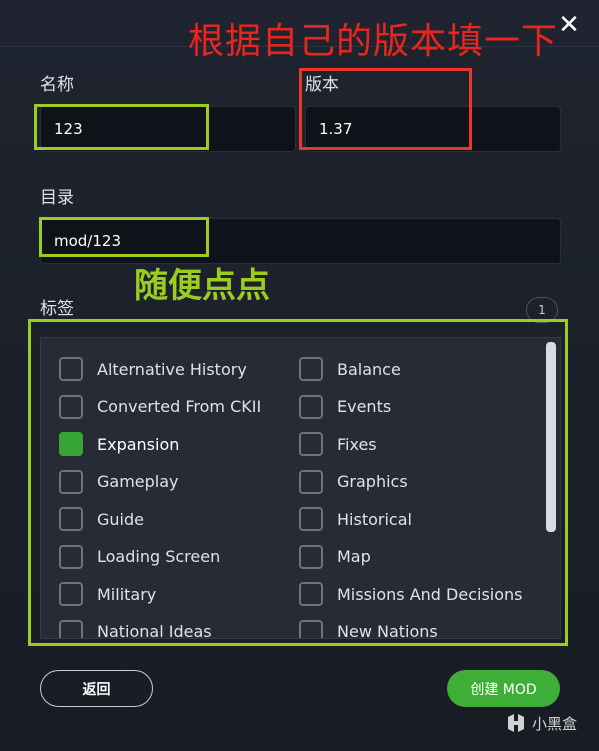  I want to click on tag-label: Historical, so click(374, 519).